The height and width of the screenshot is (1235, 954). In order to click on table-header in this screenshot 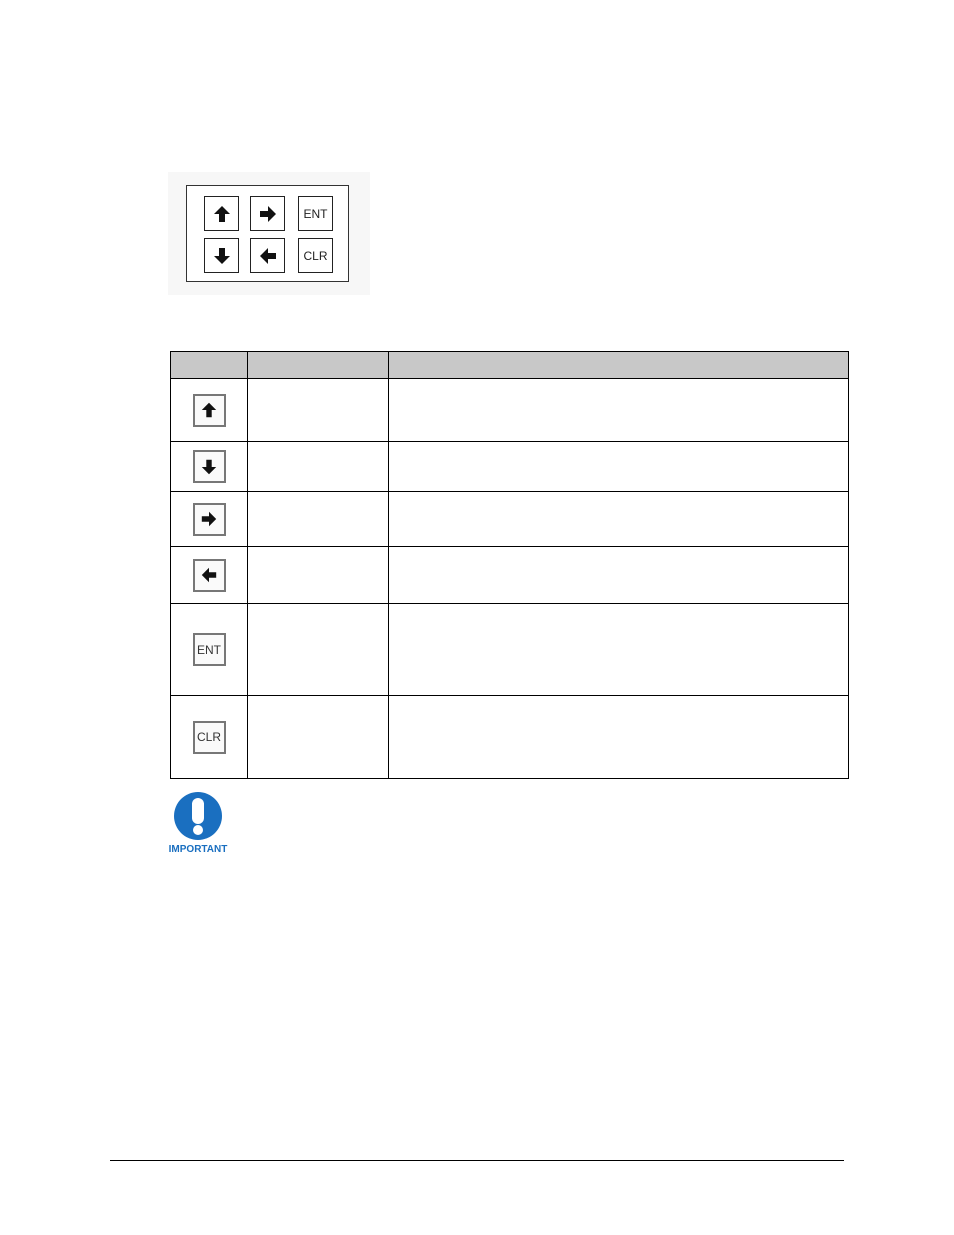, I will do `click(509, 365)`.